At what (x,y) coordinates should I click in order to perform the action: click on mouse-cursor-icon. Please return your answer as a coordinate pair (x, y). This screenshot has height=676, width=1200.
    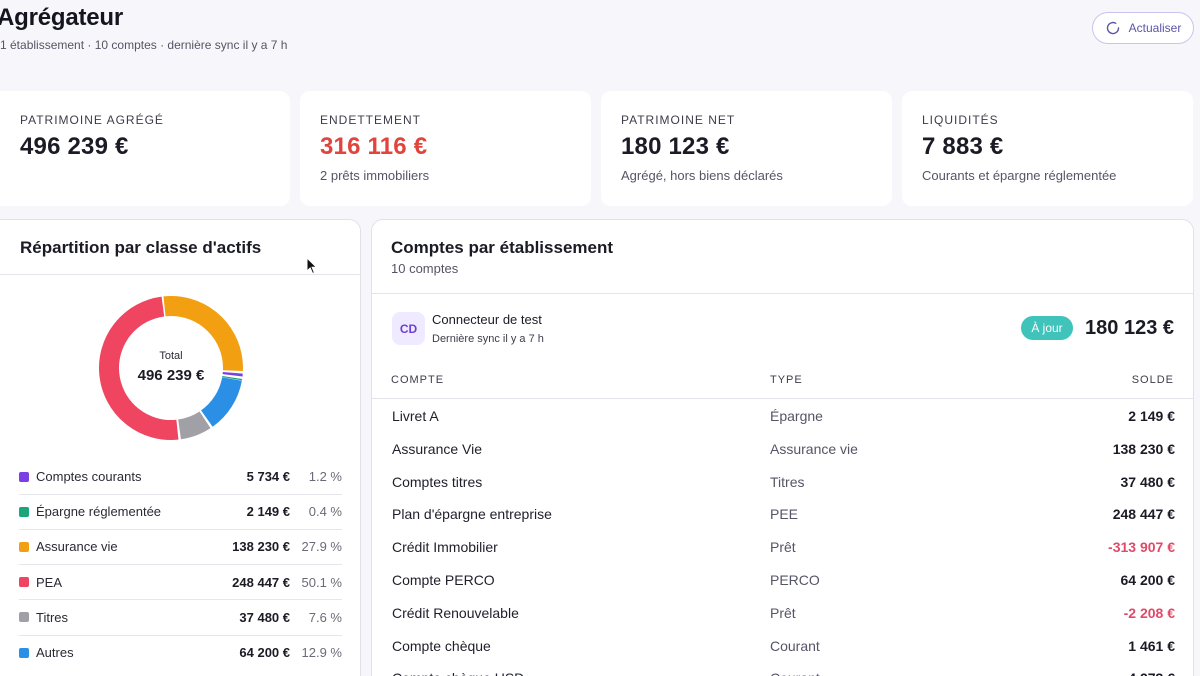
    Looking at the image, I should click on (312, 266).